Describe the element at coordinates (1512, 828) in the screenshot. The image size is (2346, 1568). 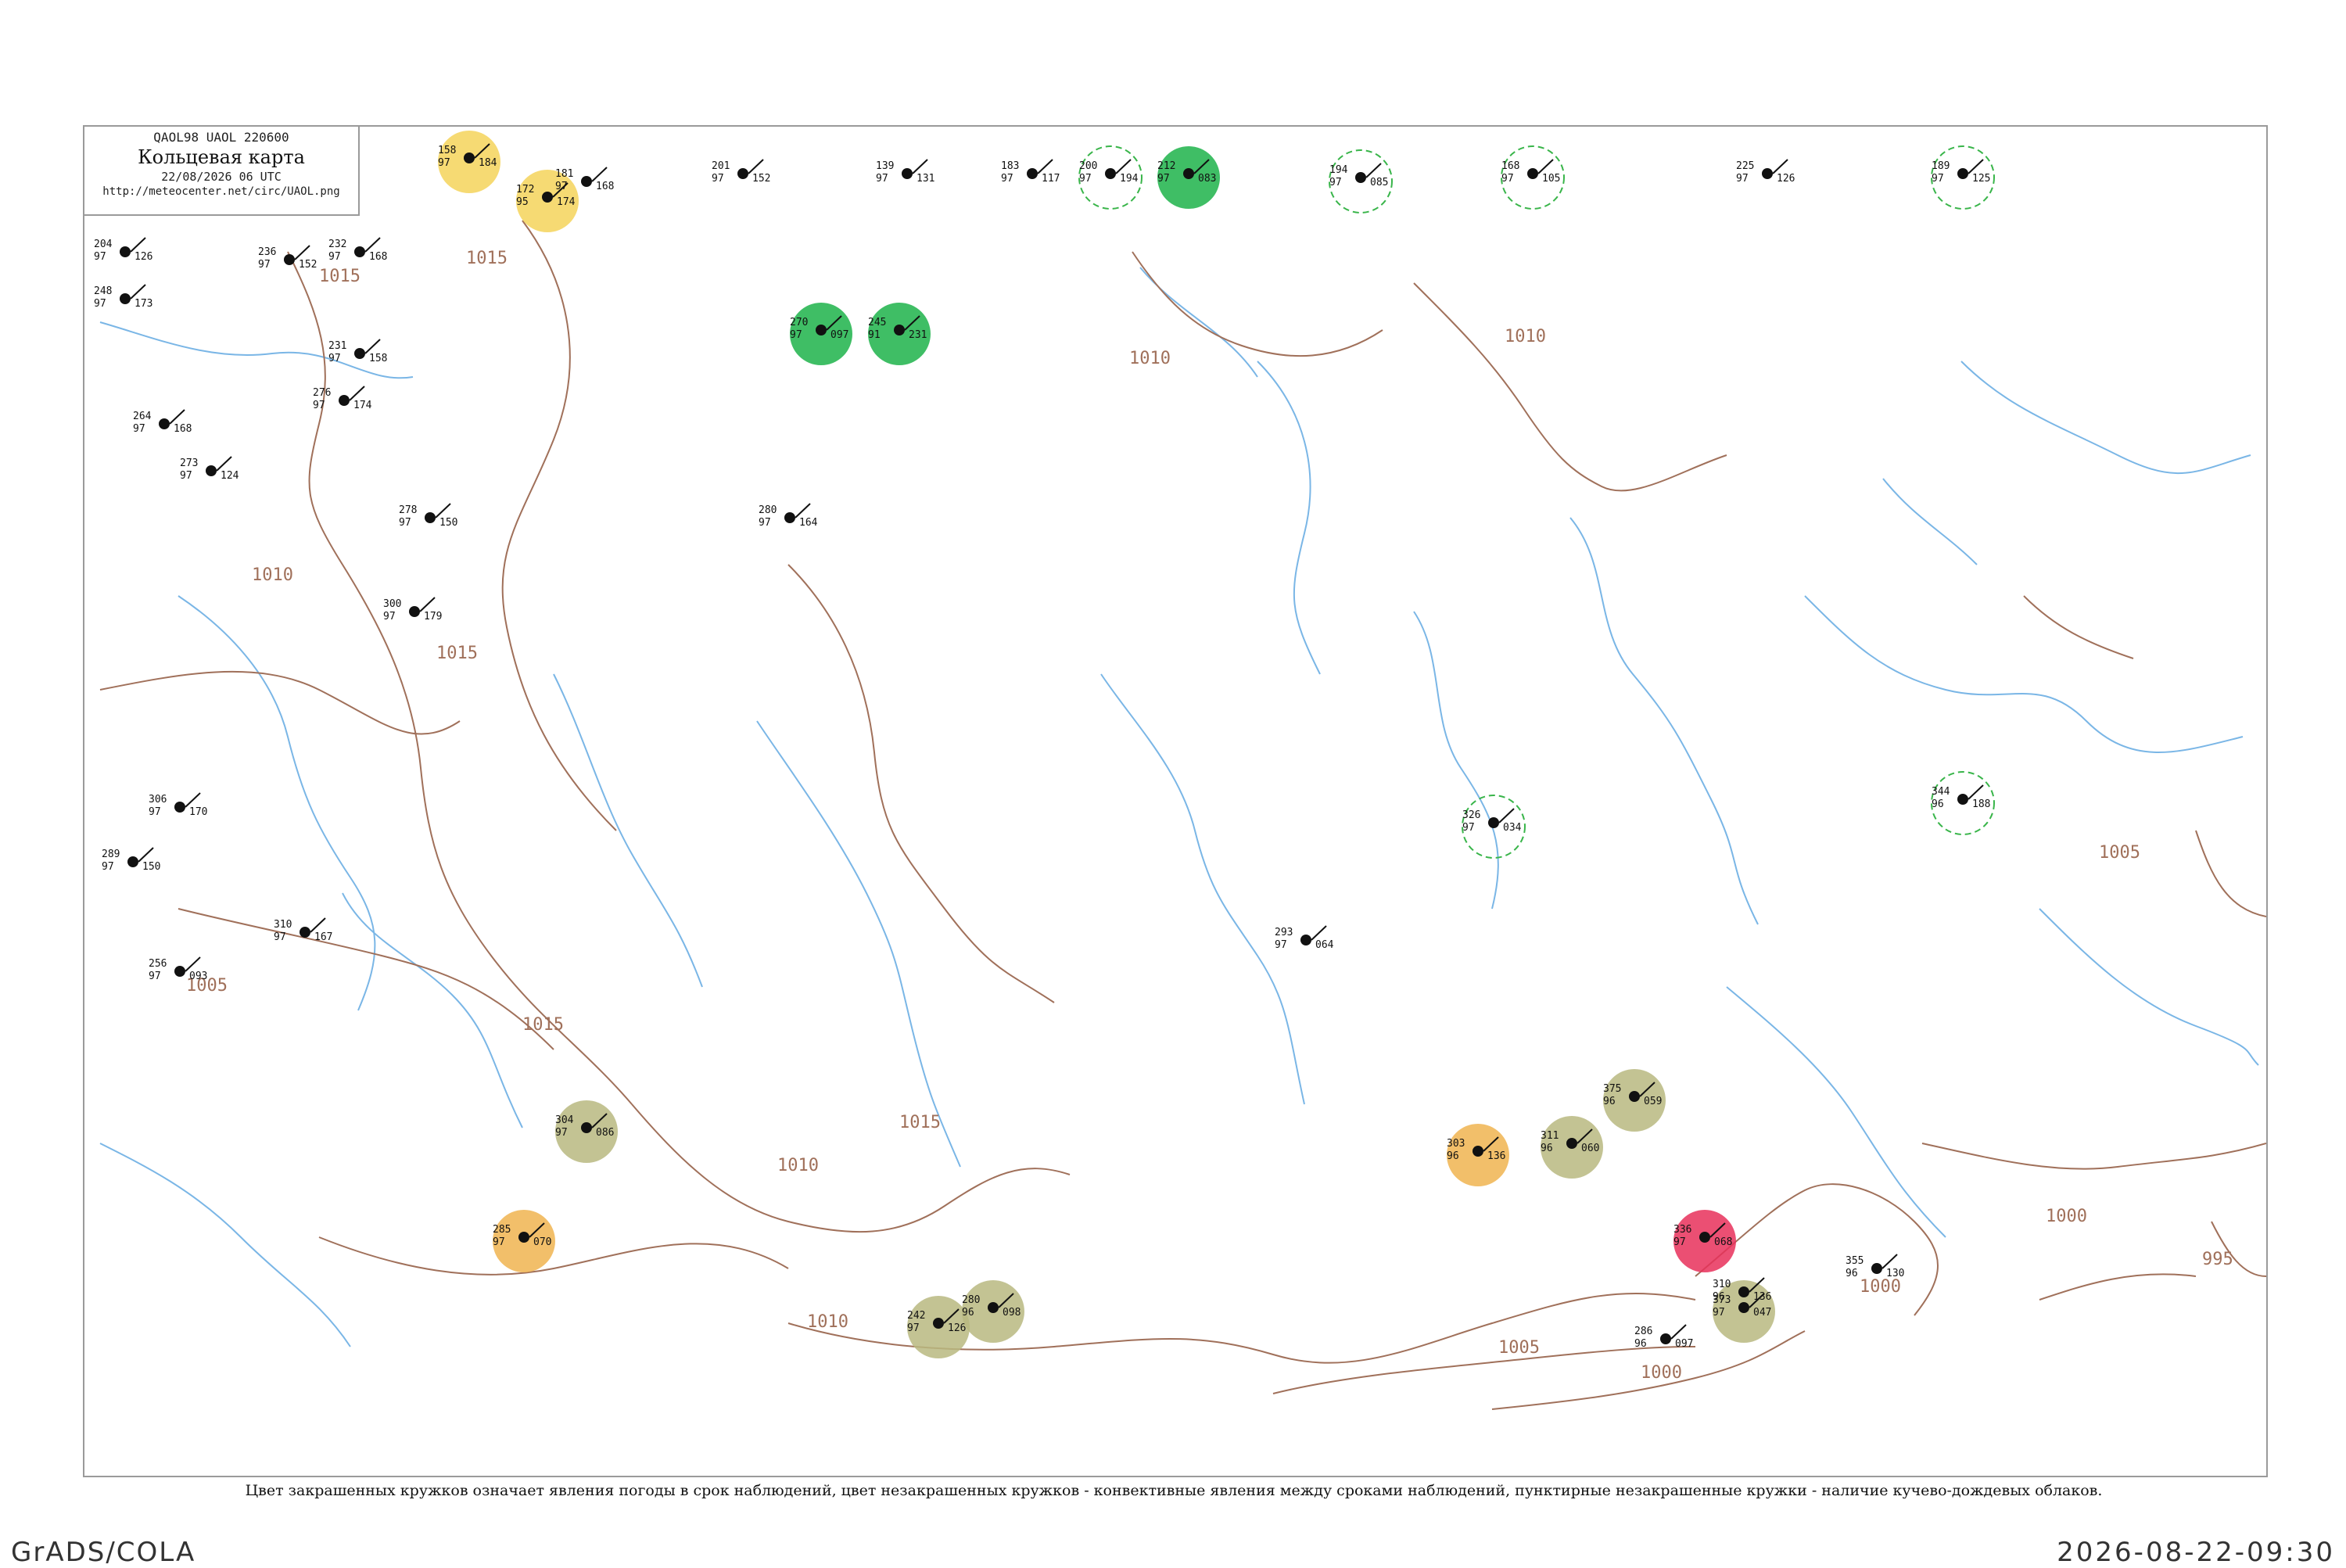
I see `station-value: 034` at that location.